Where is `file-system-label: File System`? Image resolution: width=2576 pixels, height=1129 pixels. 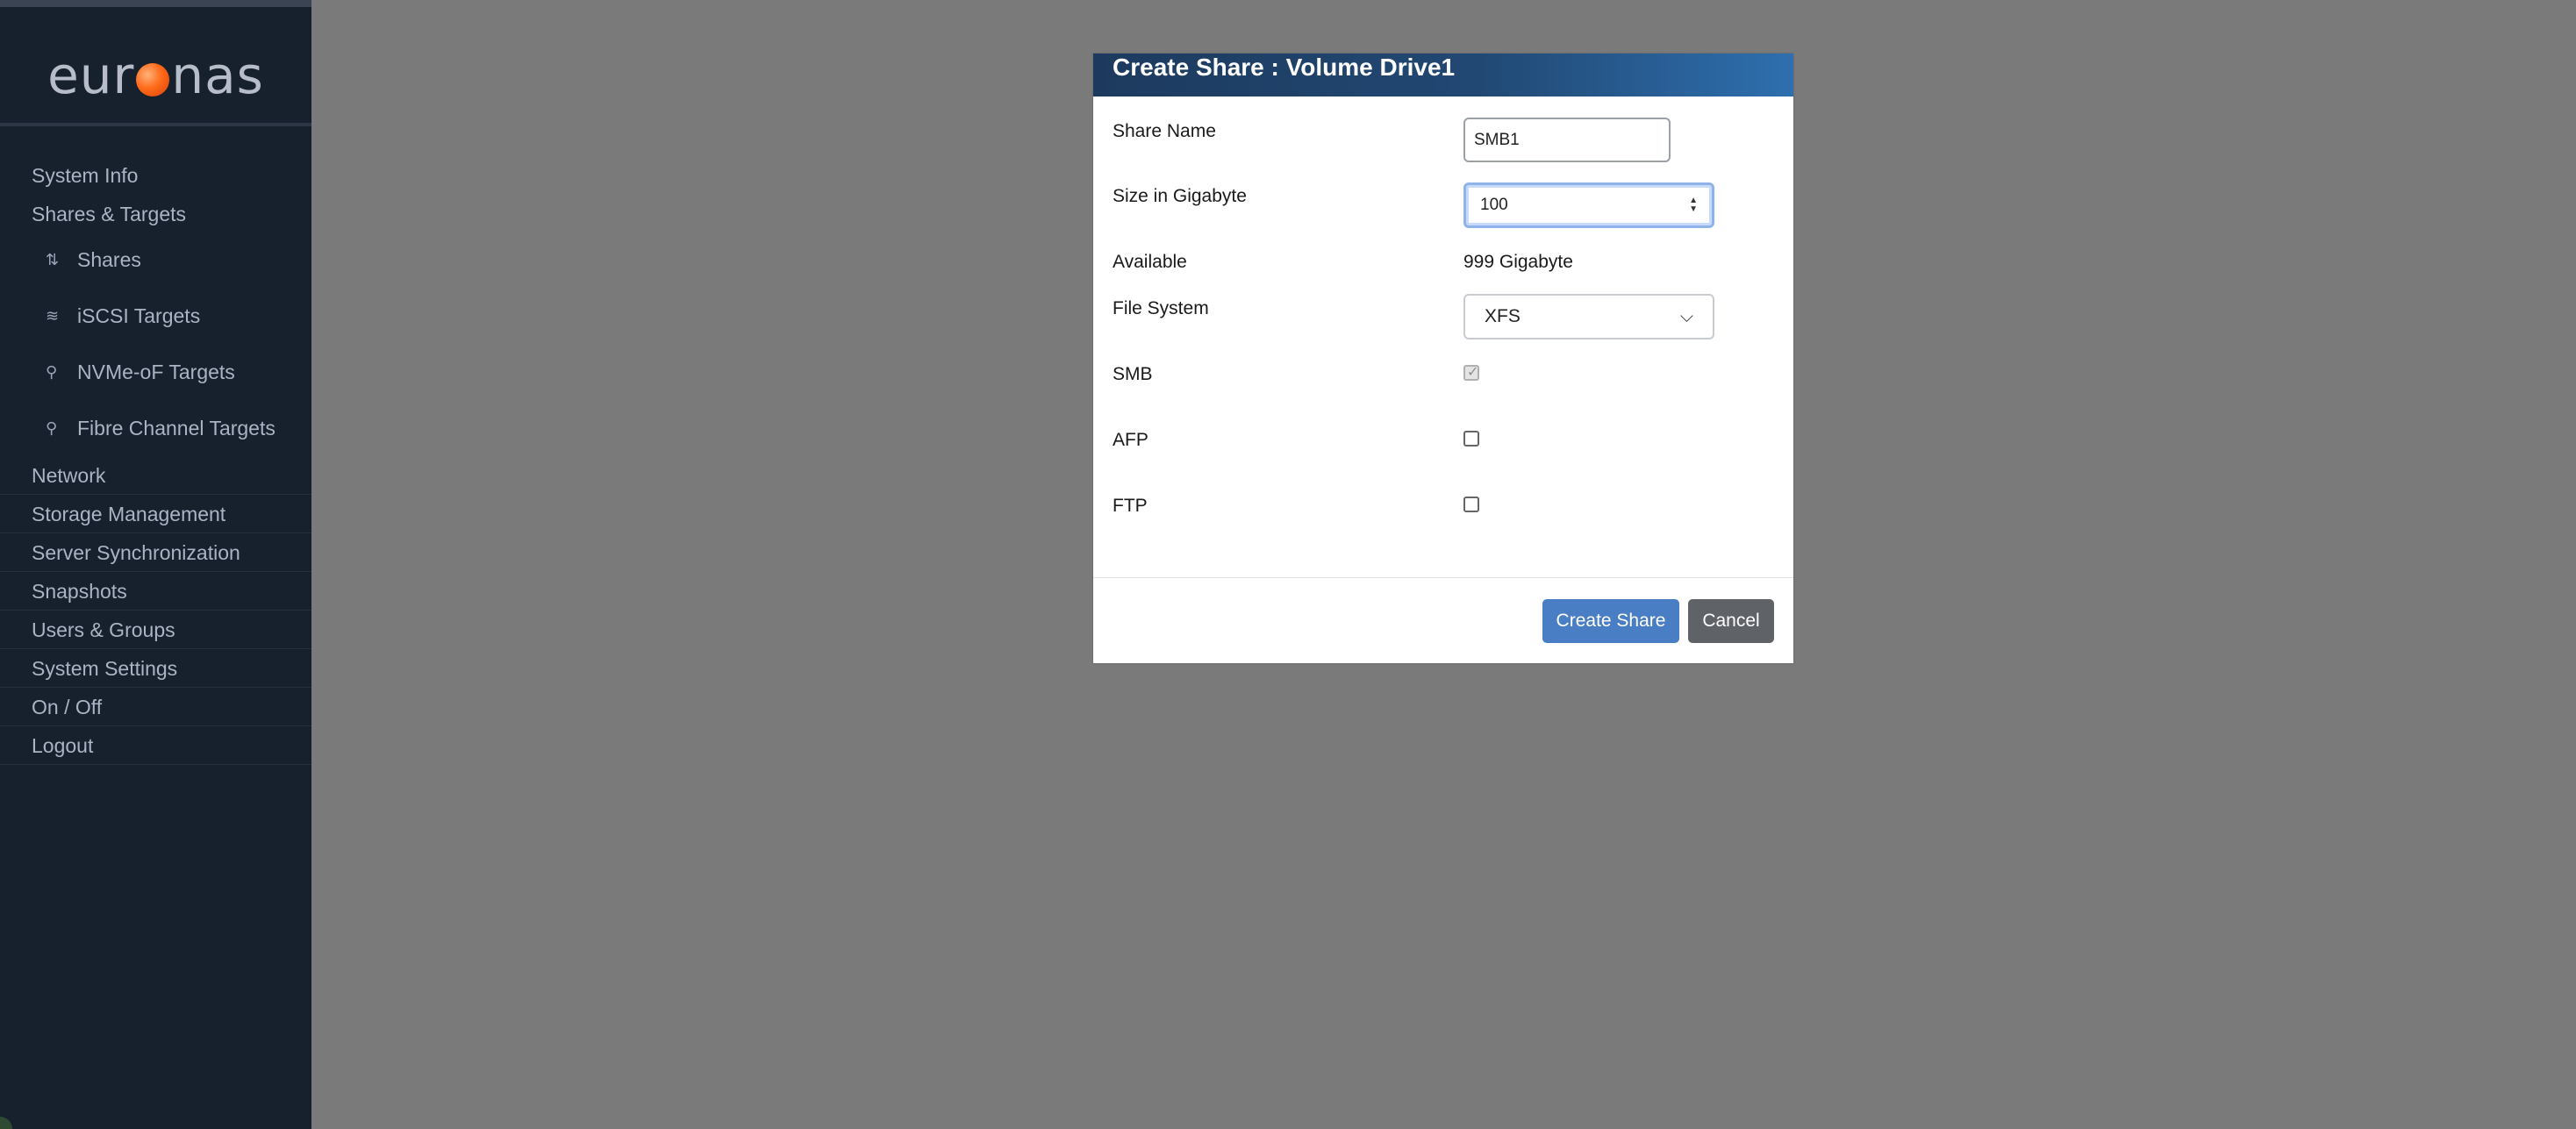 file-system-label: File System is located at coordinates (1161, 308).